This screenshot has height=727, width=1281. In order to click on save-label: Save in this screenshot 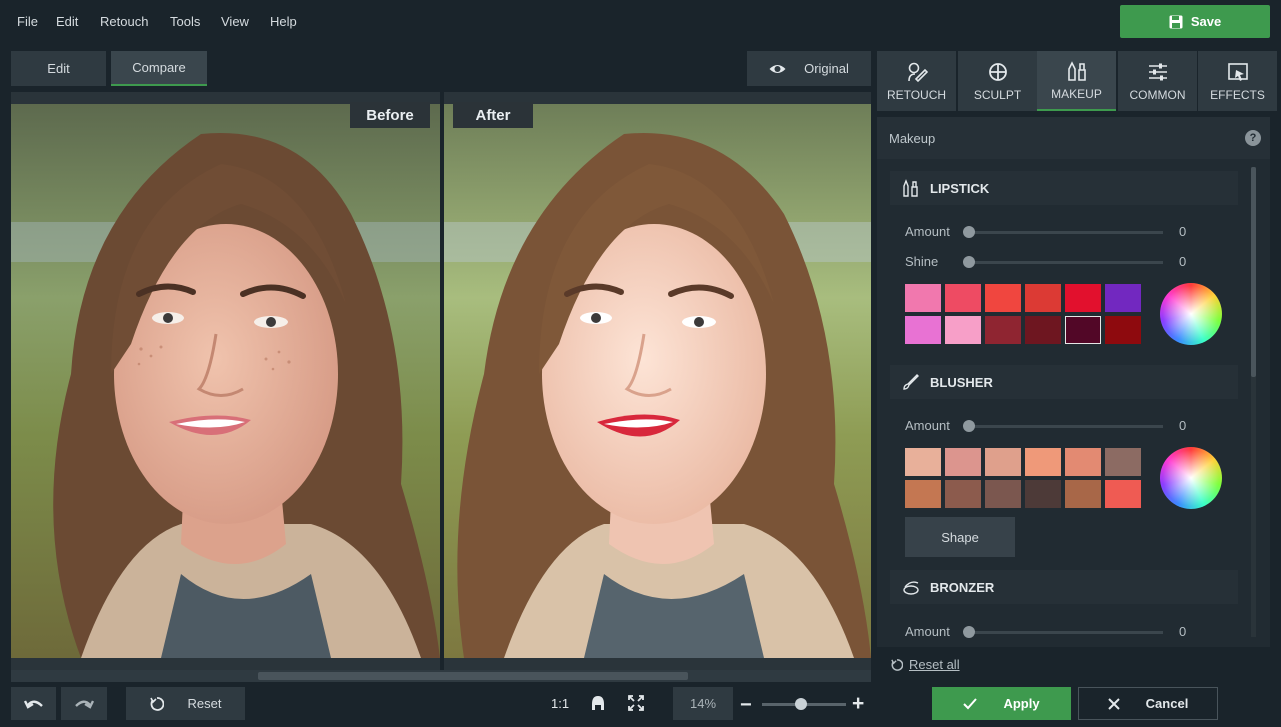, I will do `click(1206, 21)`.